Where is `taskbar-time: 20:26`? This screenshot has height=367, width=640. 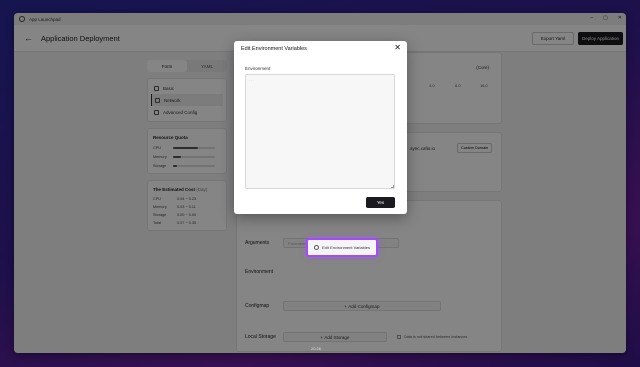
taskbar-time: 20:26 is located at coordinates (316, 348).